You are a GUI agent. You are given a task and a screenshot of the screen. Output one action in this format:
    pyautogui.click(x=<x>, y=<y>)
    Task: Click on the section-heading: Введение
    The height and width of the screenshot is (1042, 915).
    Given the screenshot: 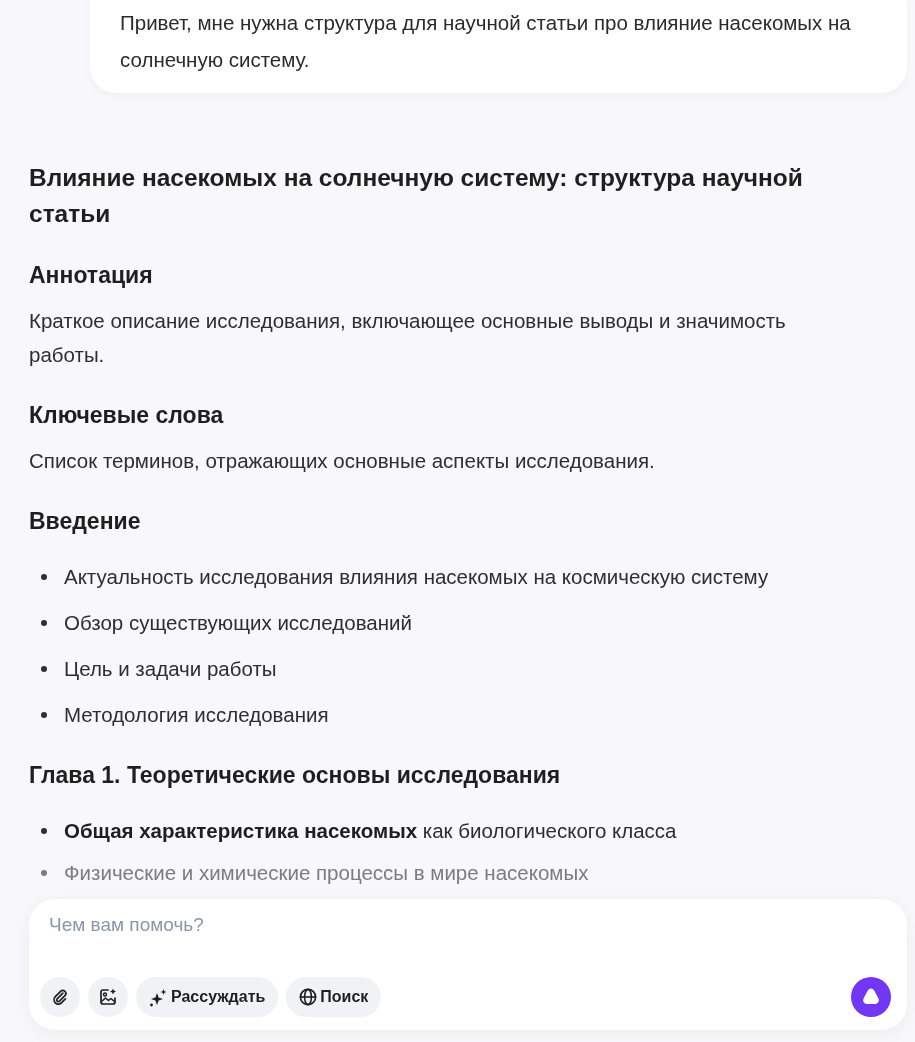 What is the action you would take?
    pyautogui.click(x=85, y=521)
    